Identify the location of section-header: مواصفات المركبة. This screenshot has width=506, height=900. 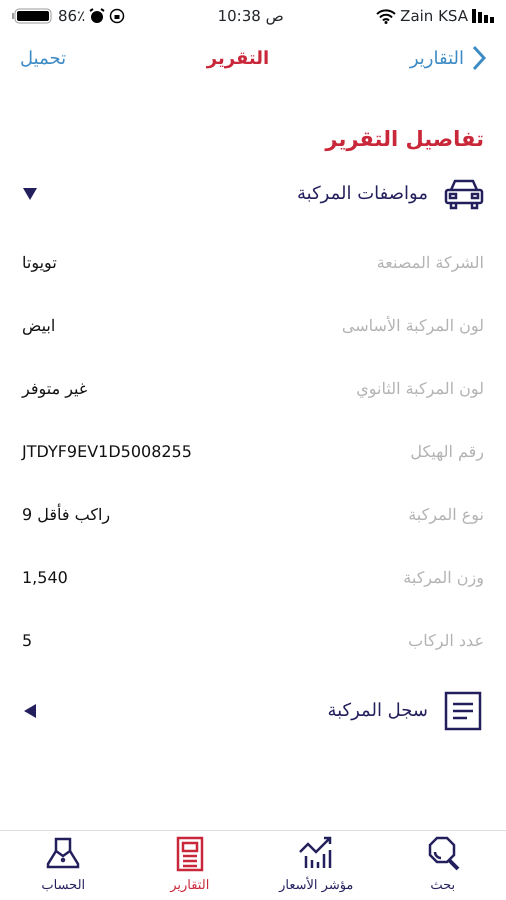
(253, 194).